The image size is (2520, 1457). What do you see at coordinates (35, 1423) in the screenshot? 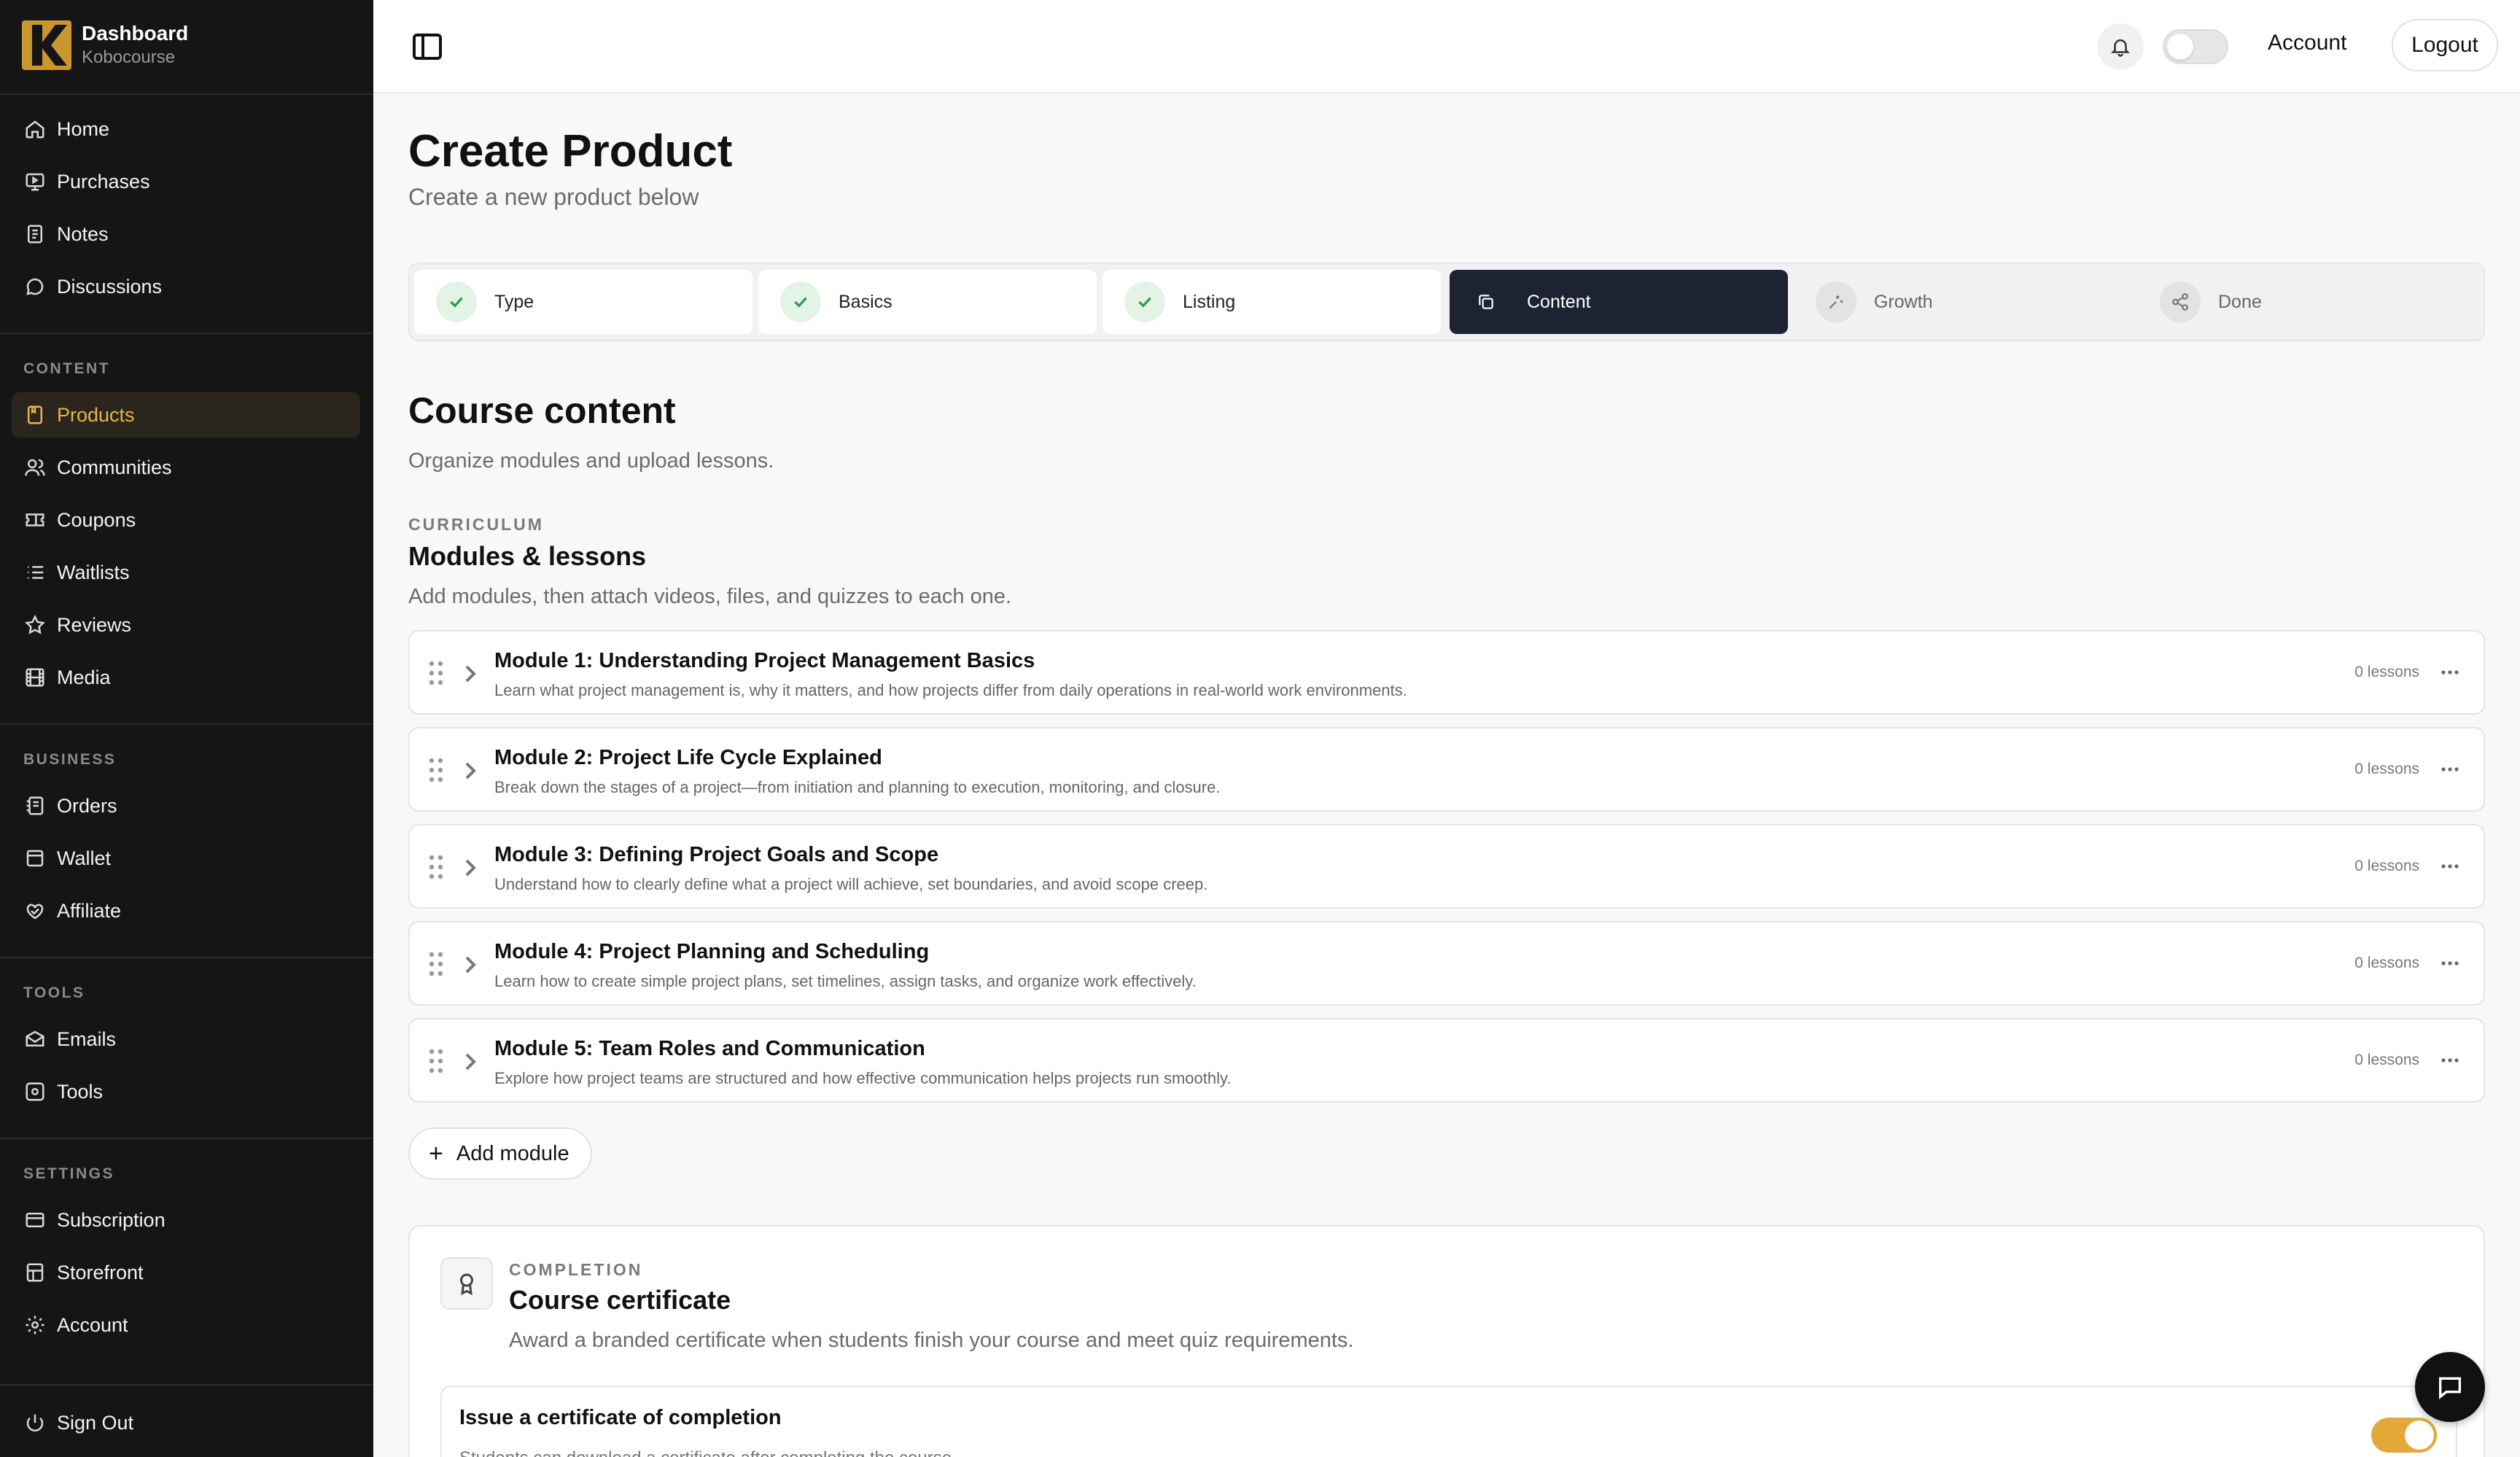
I see `power-icon` at bounding box center [35, 1423].